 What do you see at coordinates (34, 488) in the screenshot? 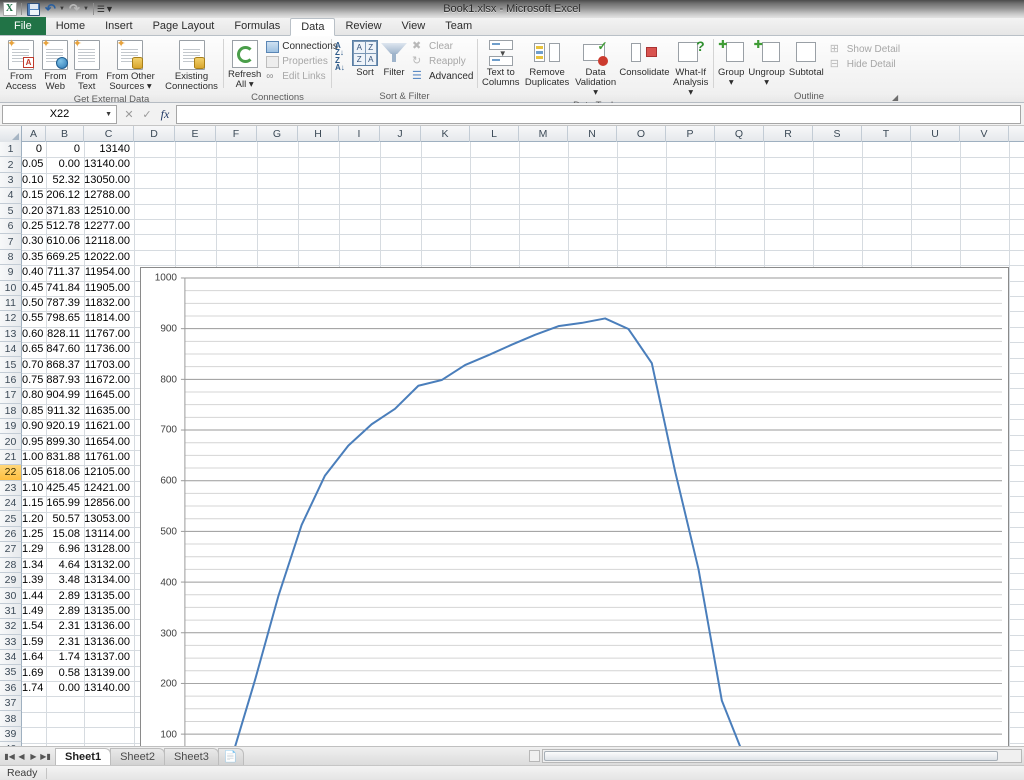
I see `cell-A23: 1.10` at bounding box center [34, 488].